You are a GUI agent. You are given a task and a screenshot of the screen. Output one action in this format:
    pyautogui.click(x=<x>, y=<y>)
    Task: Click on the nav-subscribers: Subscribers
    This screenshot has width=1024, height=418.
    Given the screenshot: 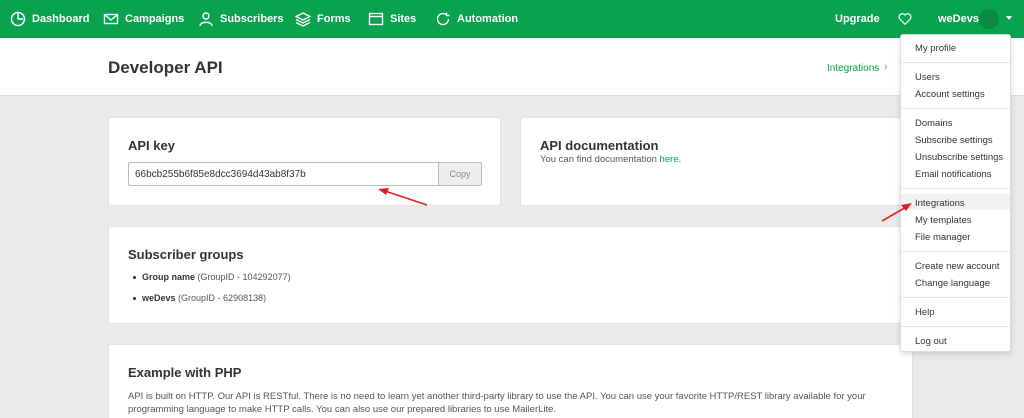 What is the action you would take?
    pyautogui.click(x=241, y=19)
    